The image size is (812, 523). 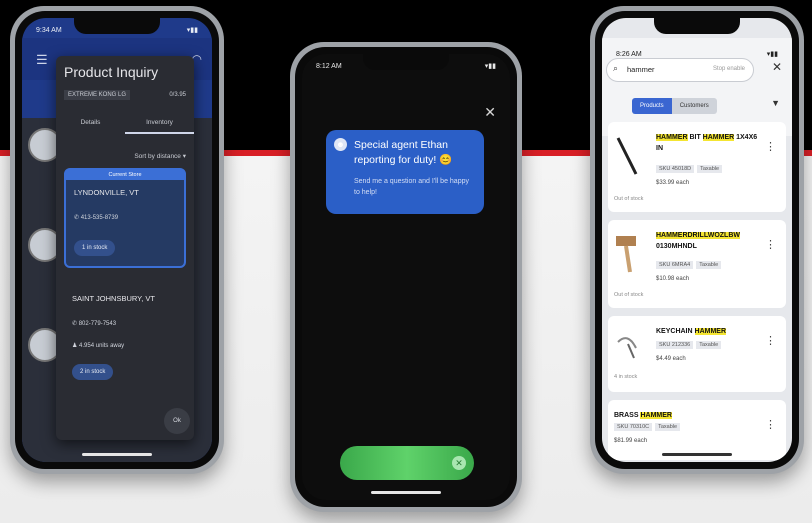 I want to click on sort-dropdown: Sort by distance ▾, so click(x=160, y=156).